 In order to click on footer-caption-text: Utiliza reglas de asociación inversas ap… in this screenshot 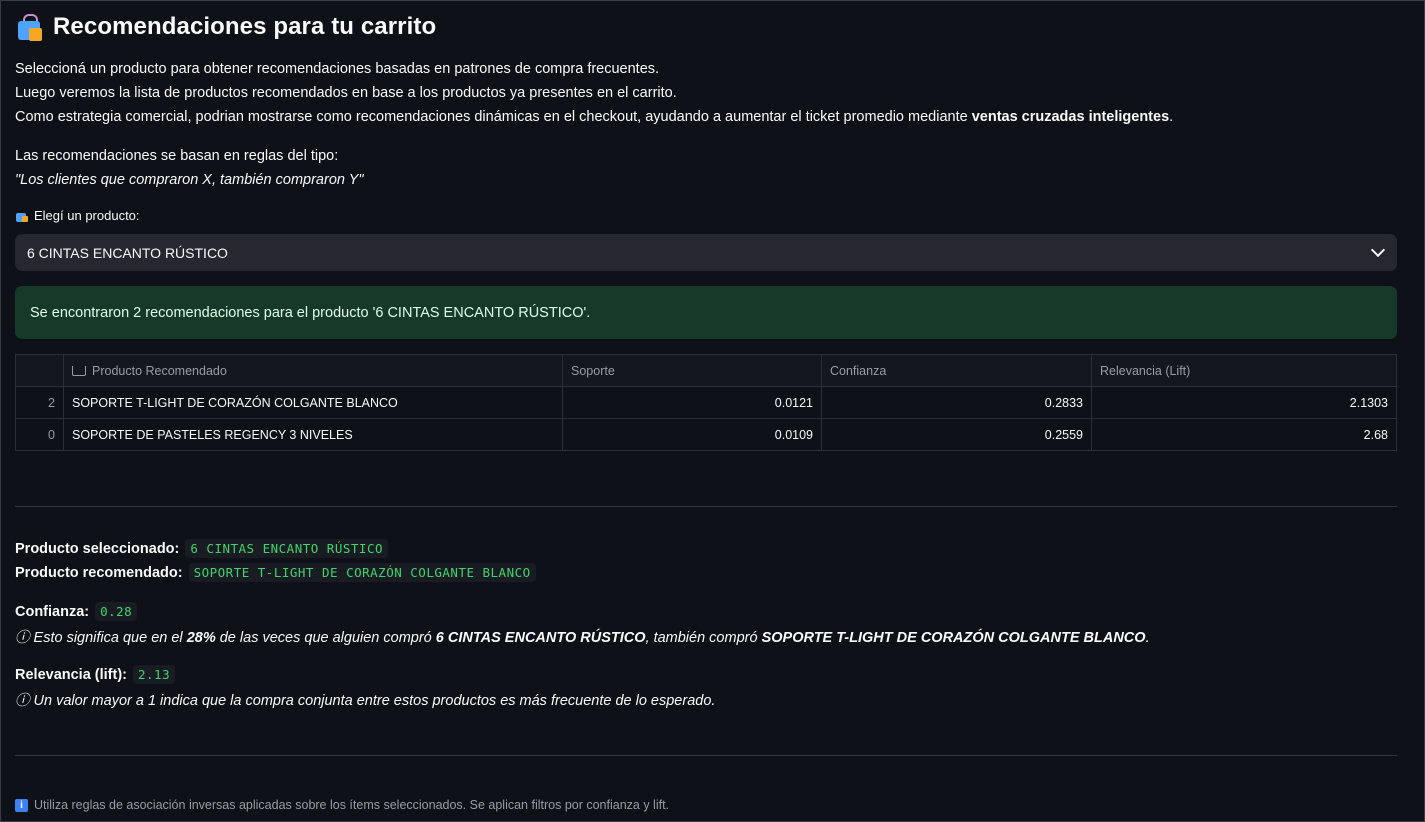, I will do `click(352, 805)`.